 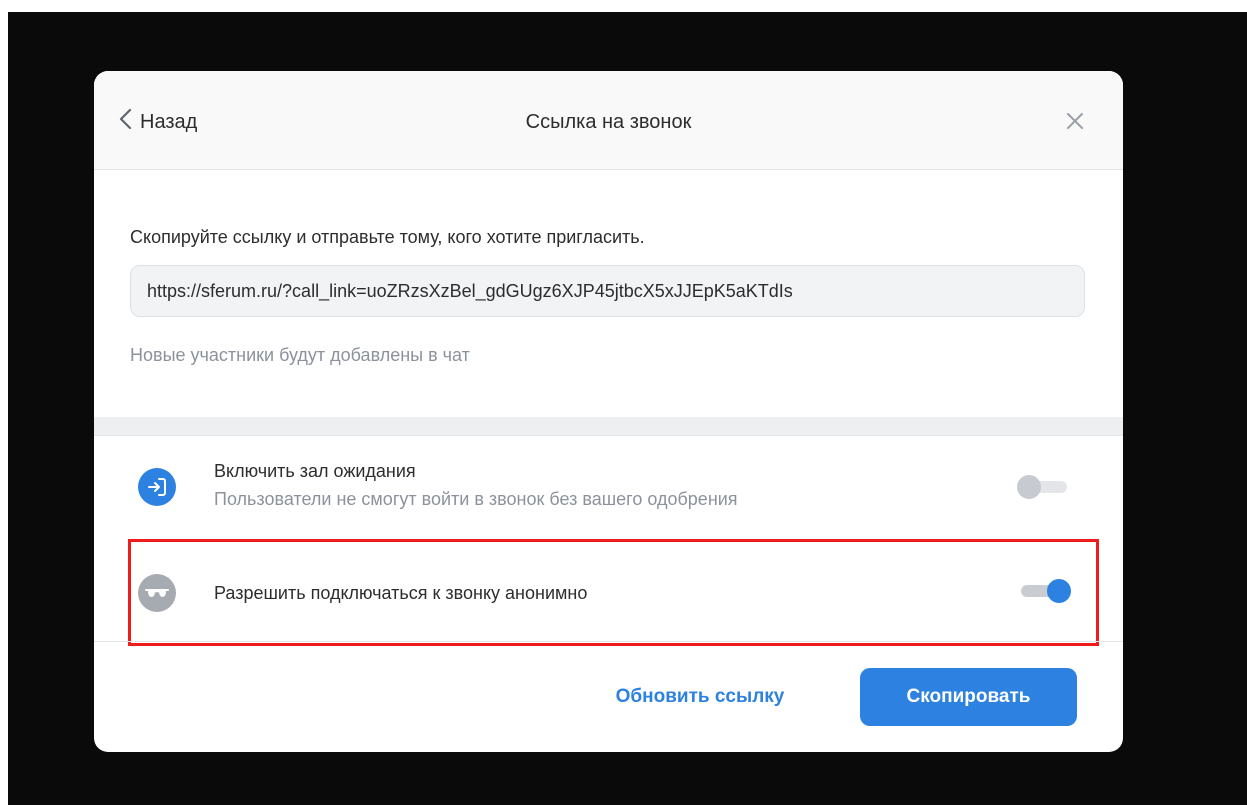 I want to click on refresh-link-button: Обновить ссылку, so click(x=700, y=697).